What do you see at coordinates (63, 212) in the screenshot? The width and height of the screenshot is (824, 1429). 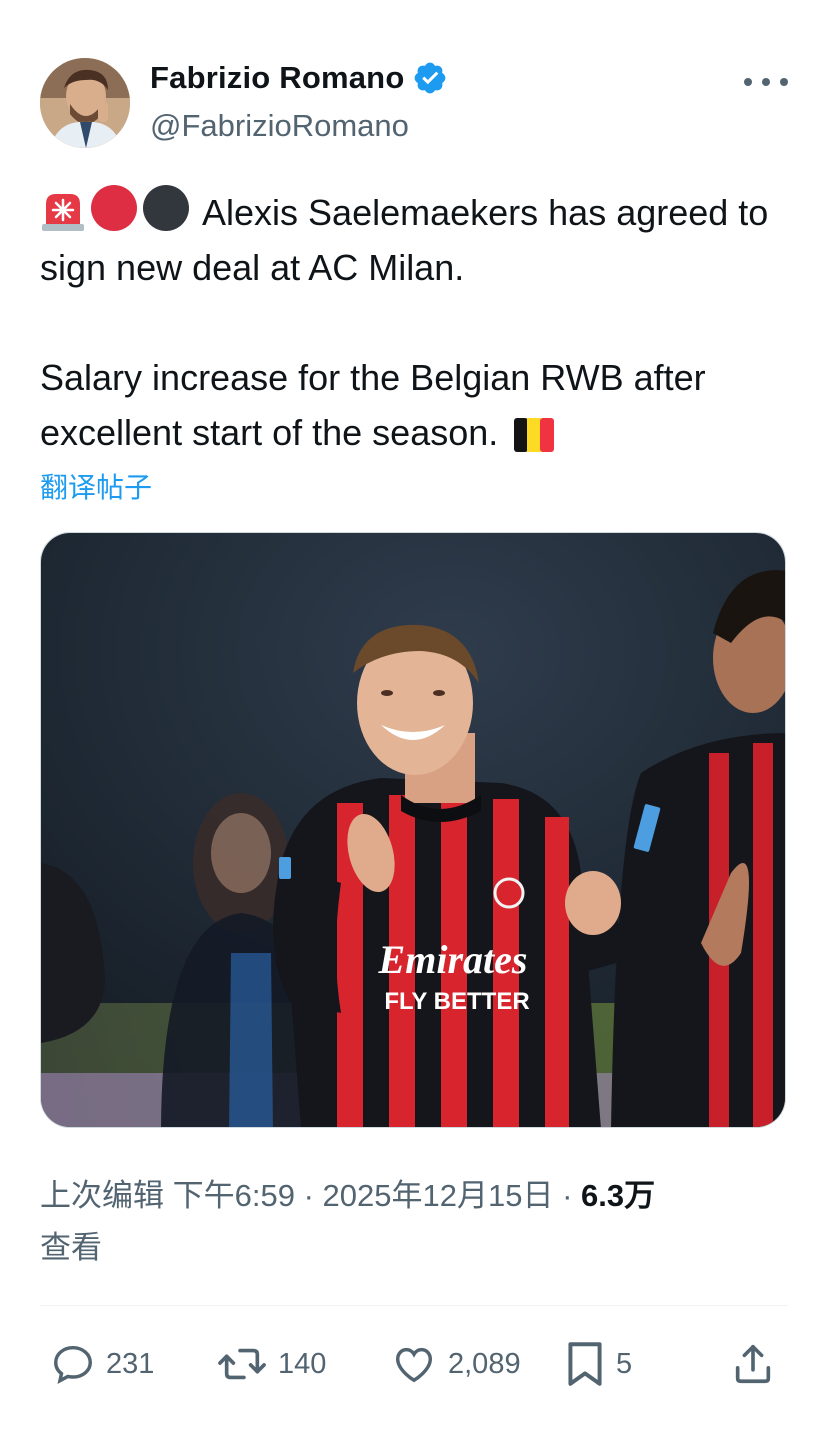 I see `rotating-light-icon` at bounding box center [63, 212].